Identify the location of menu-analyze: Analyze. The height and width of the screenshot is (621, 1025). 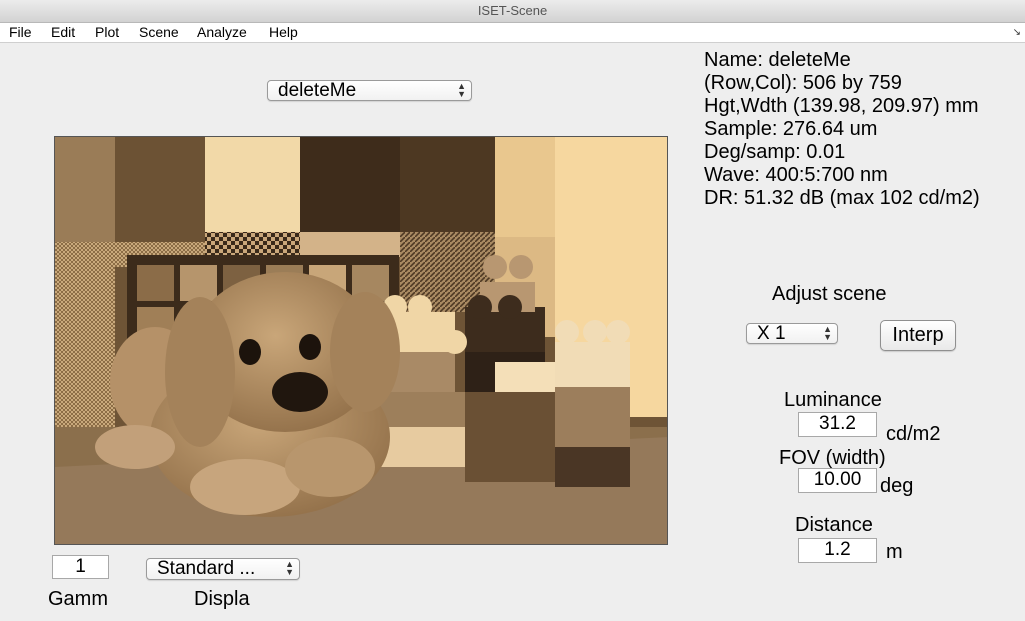
(222, 32).